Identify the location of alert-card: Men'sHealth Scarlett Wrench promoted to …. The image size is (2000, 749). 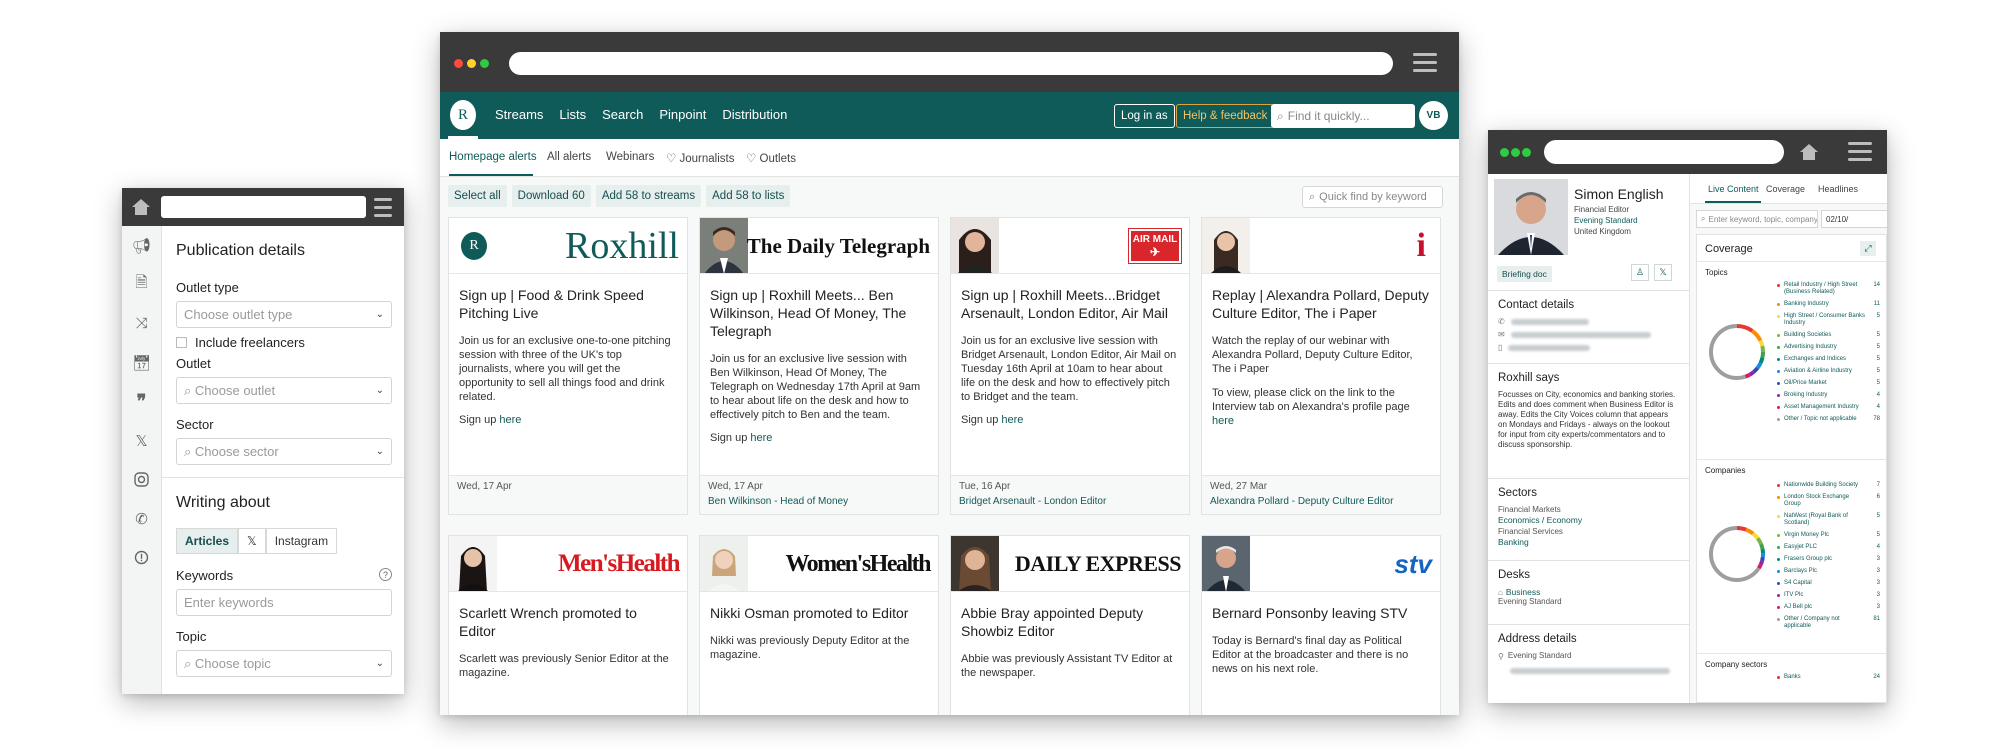
(568, 625).